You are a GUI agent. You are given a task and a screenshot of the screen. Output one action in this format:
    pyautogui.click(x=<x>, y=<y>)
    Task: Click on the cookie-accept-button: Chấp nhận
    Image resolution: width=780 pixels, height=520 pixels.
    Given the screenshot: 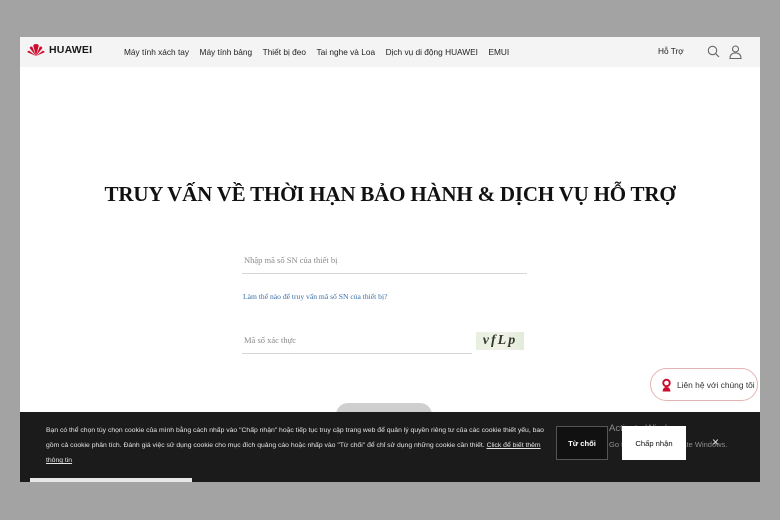 What is the action you would take?
    pyautogui.click(x=654, y=443)
    